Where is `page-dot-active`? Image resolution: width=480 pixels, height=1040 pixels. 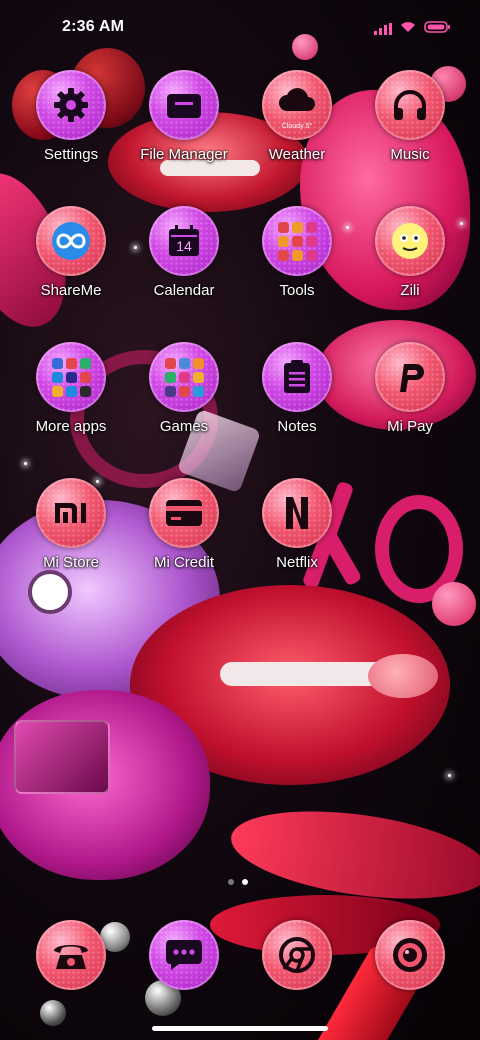
page-dot-active is located at coordinates (245, 882).